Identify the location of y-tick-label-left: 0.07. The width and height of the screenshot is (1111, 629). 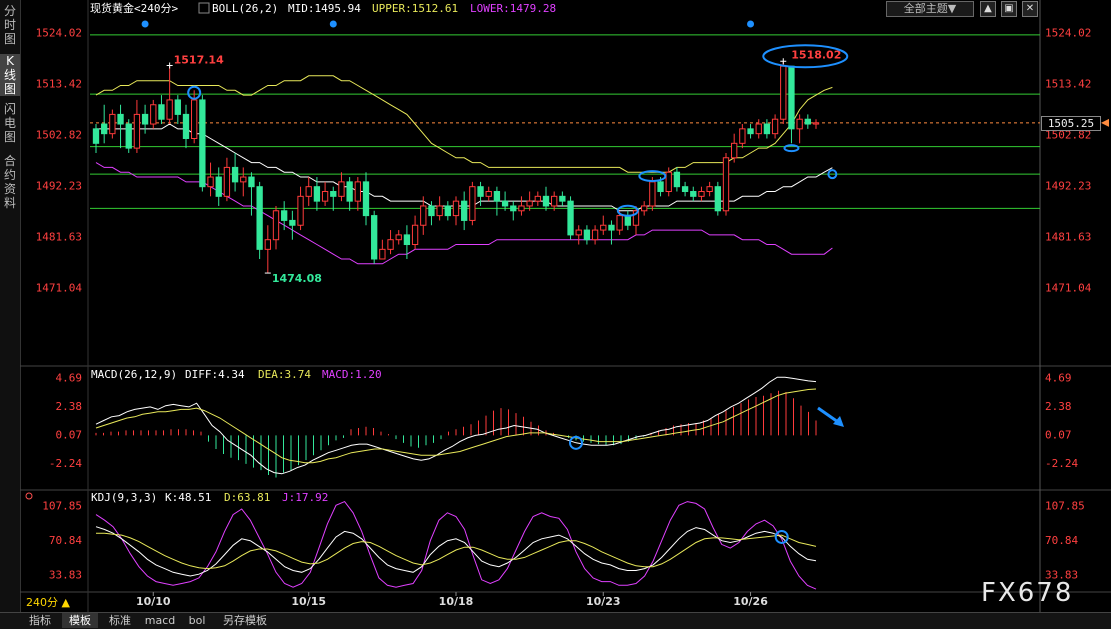
(69, 435).